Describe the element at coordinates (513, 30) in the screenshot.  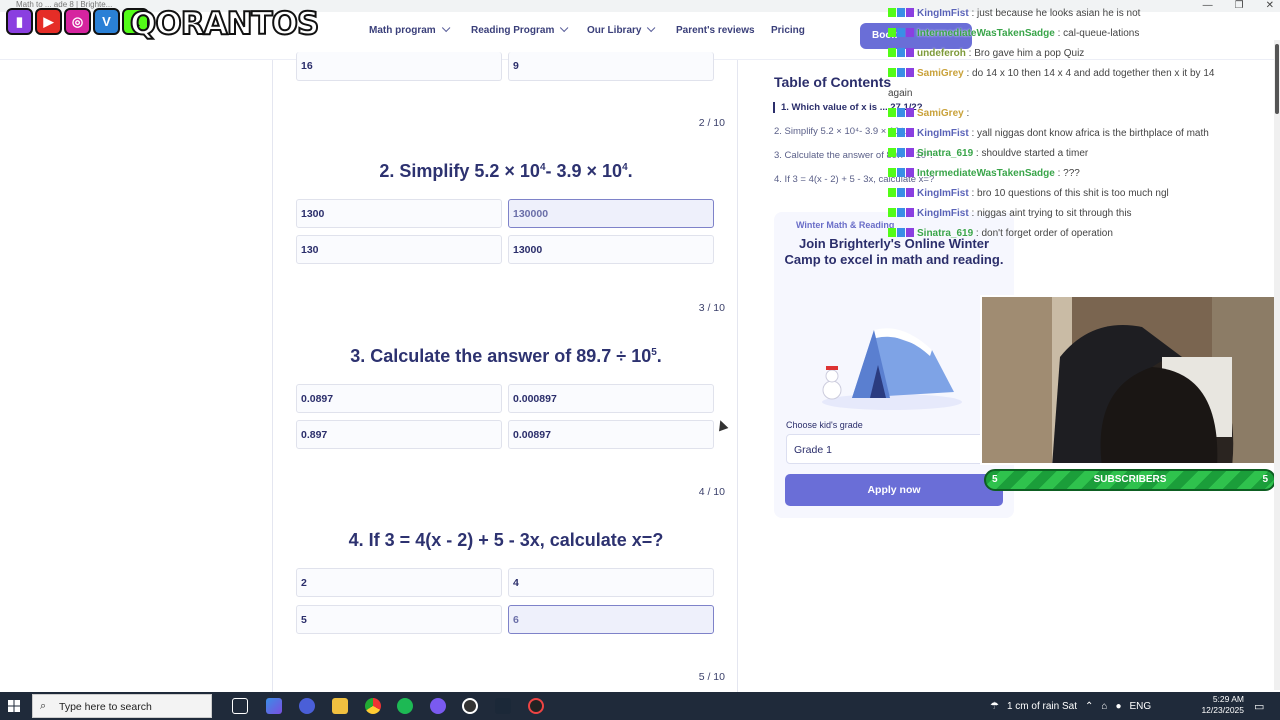
I see `nav-label: Reading Program` at that location.